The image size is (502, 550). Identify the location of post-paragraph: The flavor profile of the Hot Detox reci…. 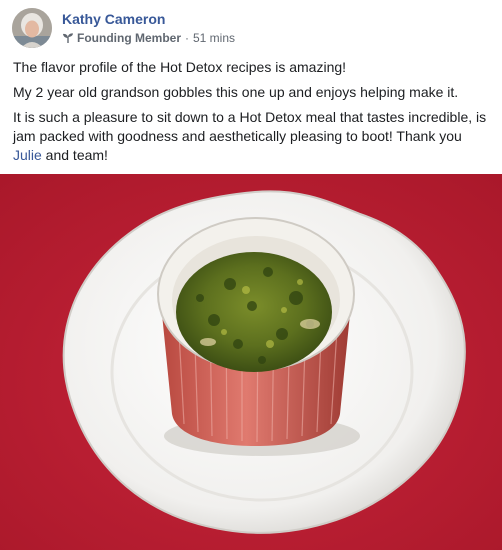
(180, 67).